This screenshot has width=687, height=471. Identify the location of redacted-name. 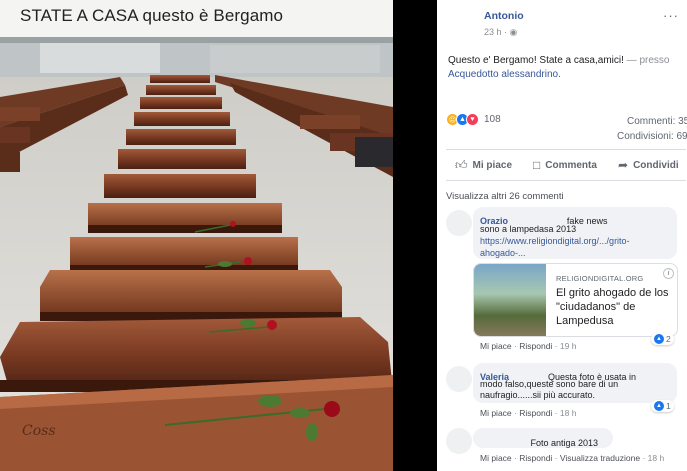
(503, 442).